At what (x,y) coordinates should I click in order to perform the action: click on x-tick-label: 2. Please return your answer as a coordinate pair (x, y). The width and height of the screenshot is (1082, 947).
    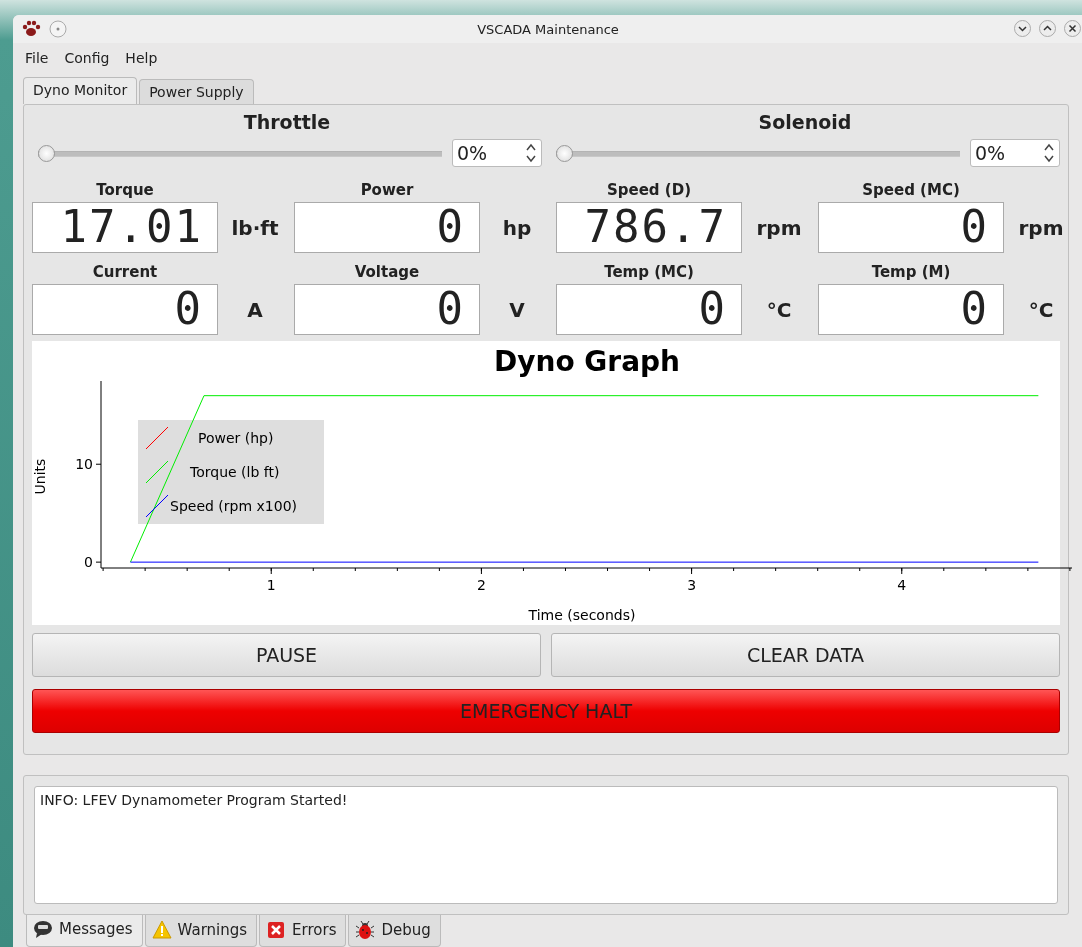
    Looking at the image, I should click on (481, 585).